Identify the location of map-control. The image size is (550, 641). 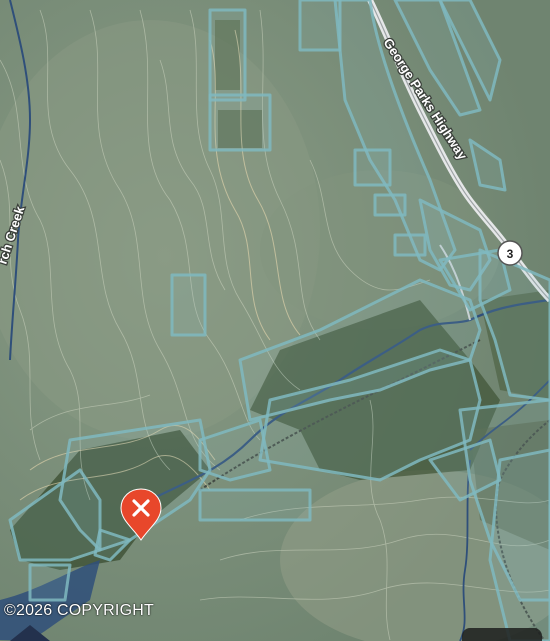
(502, 634).